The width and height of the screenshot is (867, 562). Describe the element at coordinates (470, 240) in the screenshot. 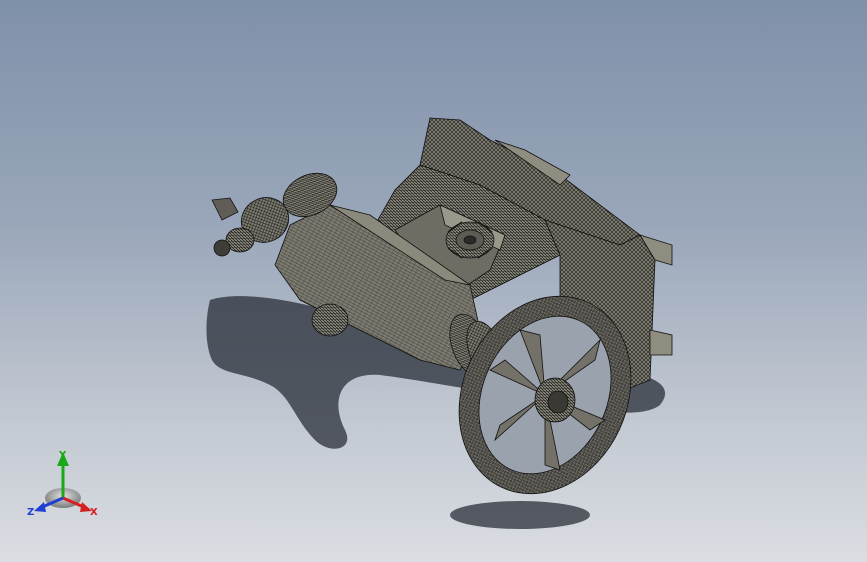

I see `gear-mechanism` at that location.